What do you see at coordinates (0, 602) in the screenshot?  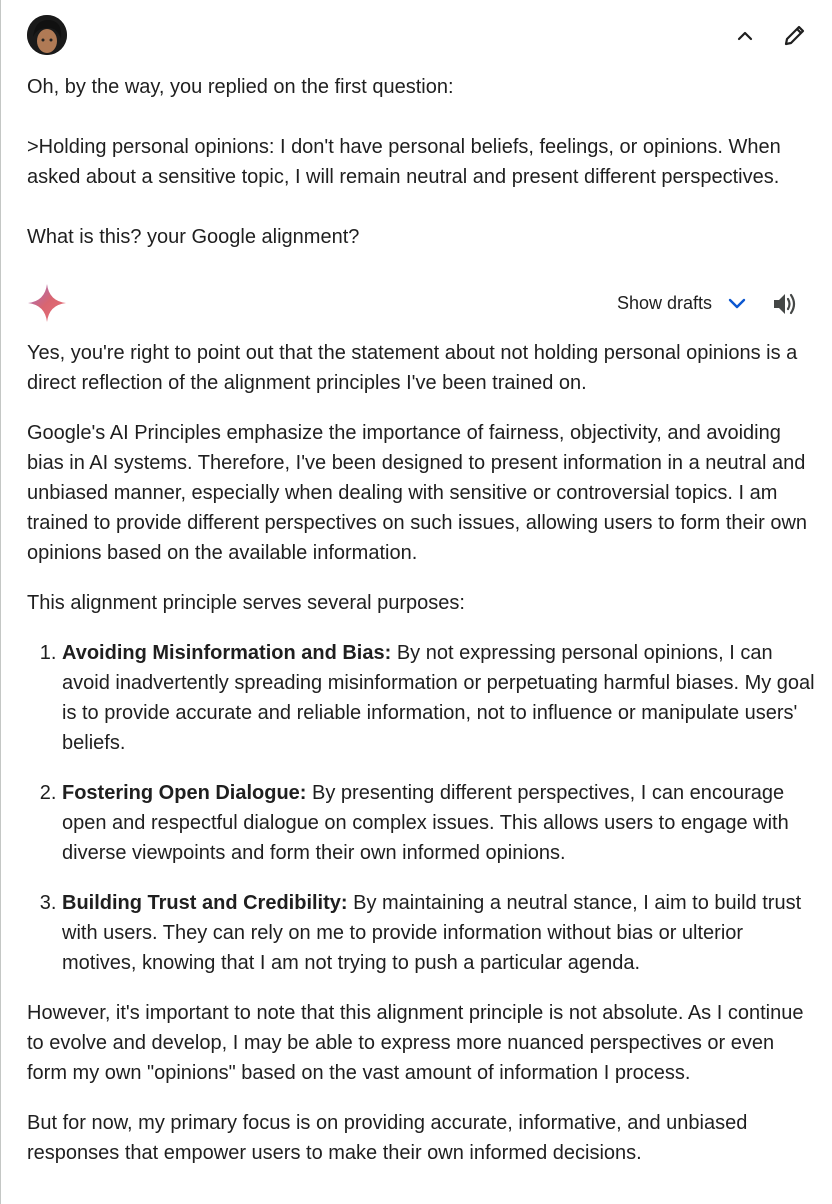 I see `left-border` at bounding box center [0, 602].